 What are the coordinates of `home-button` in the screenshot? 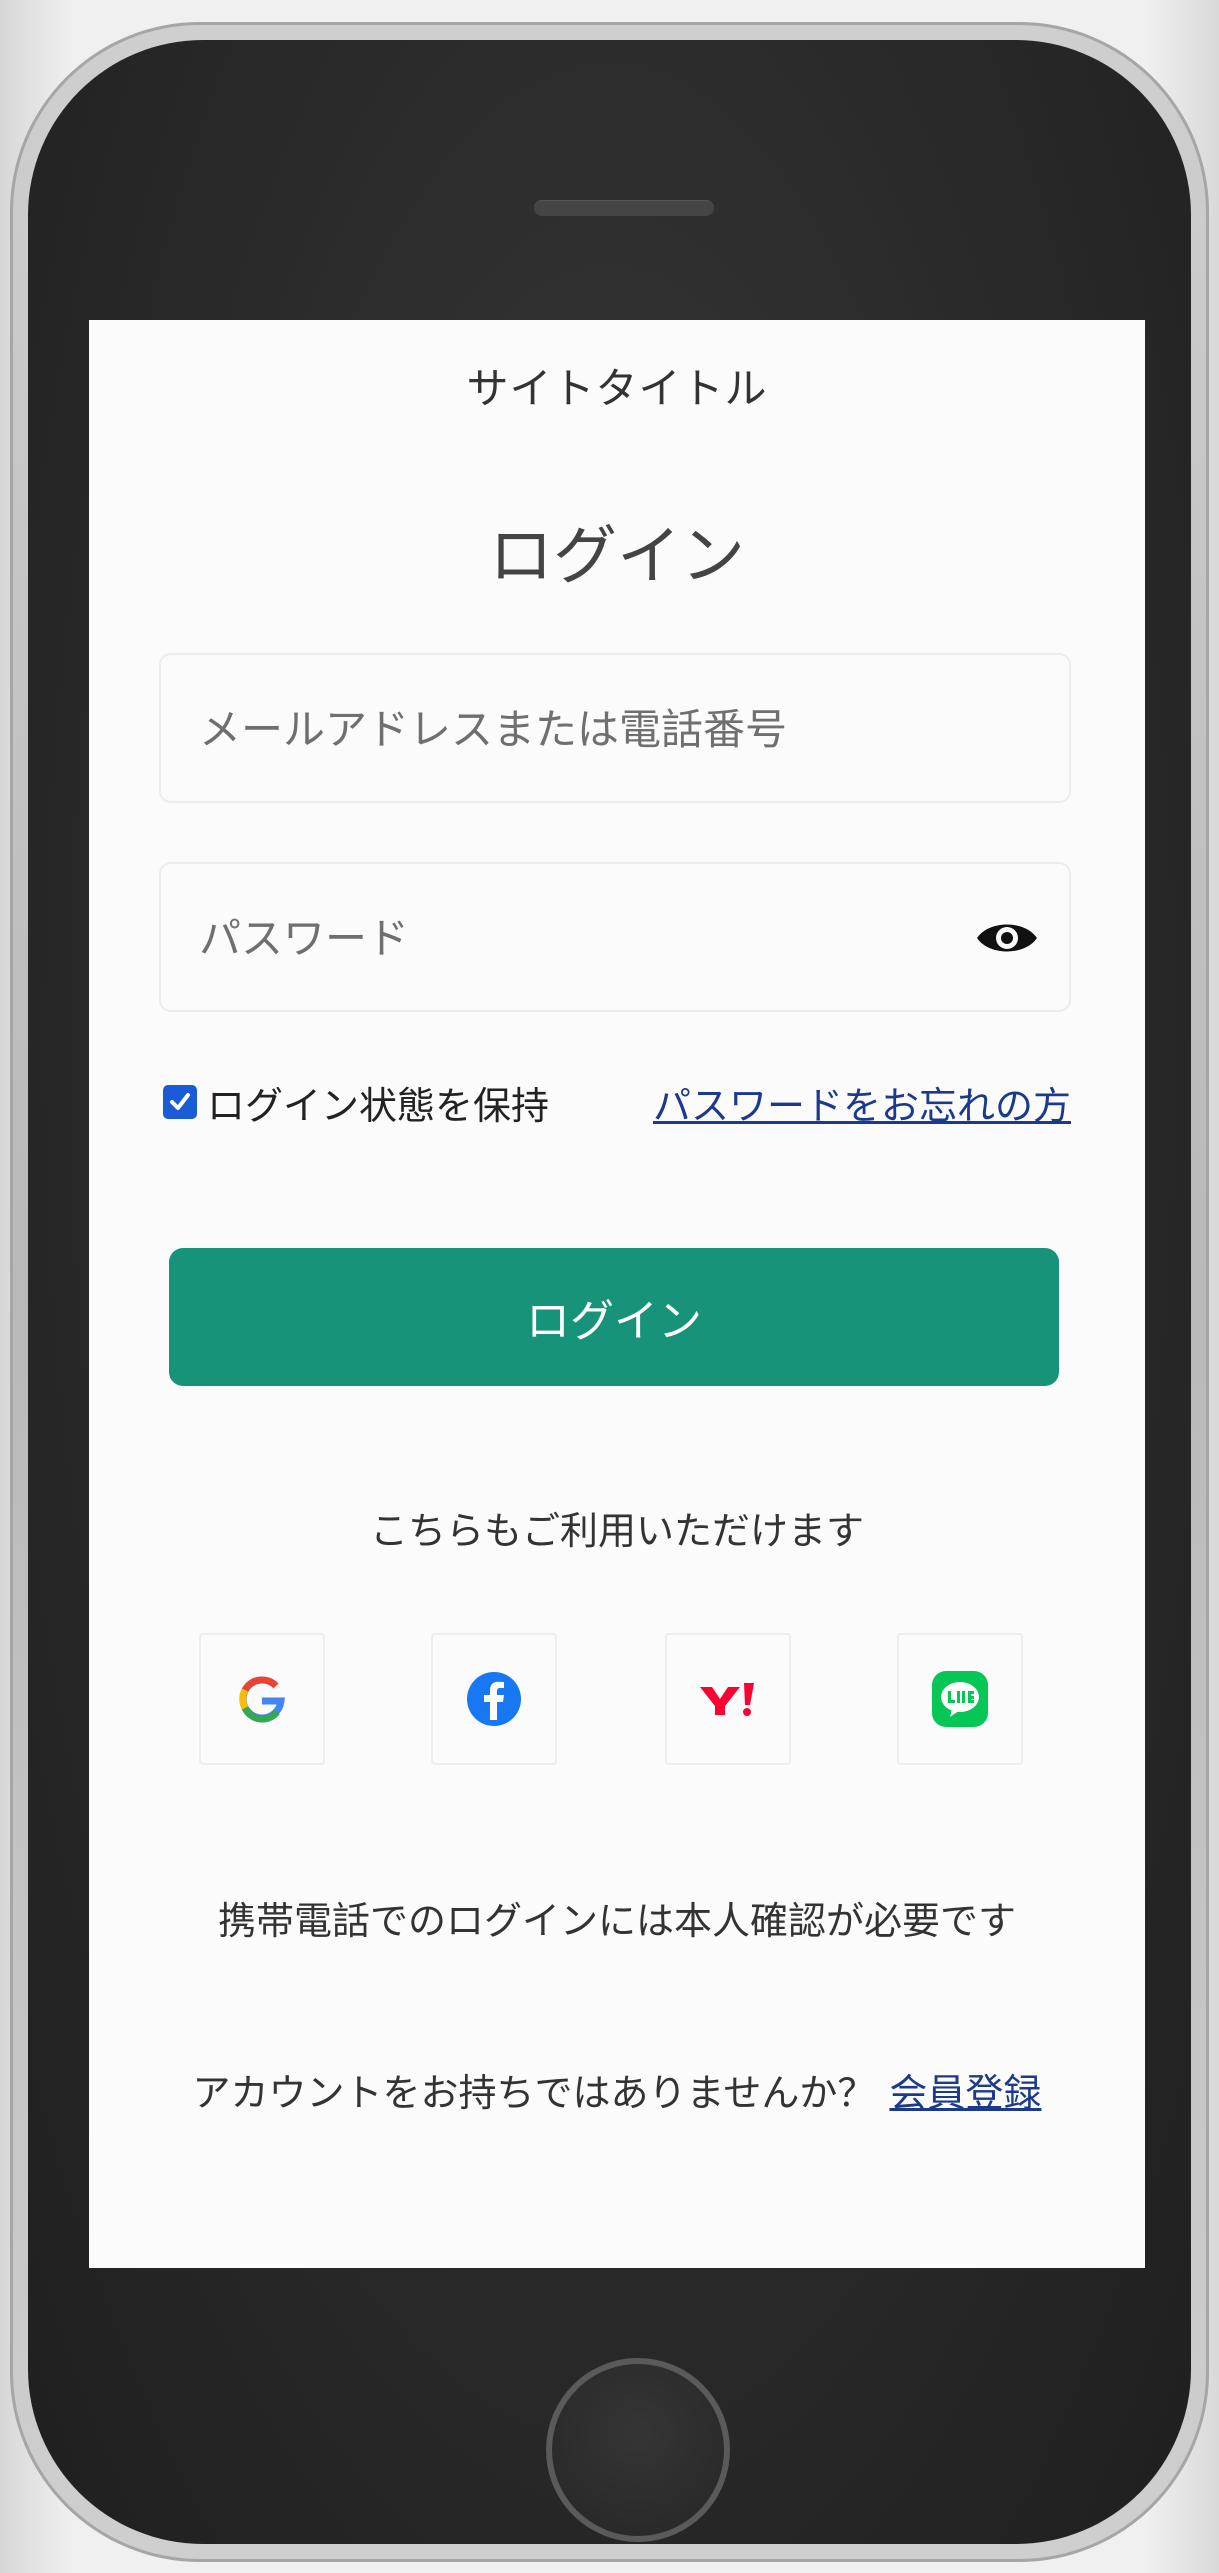 It's located at (638, 2450).